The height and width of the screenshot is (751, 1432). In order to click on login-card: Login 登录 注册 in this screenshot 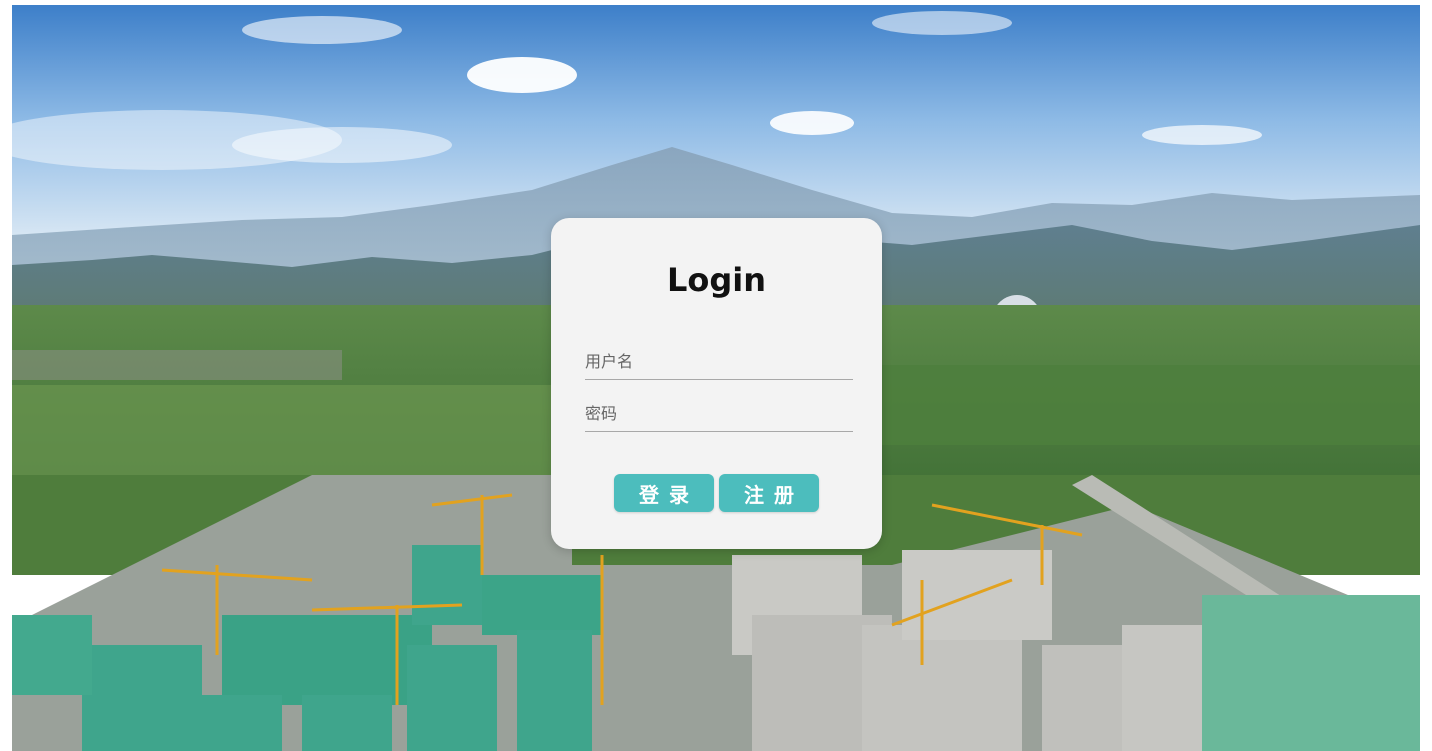, I will do `click(716, 383)`.